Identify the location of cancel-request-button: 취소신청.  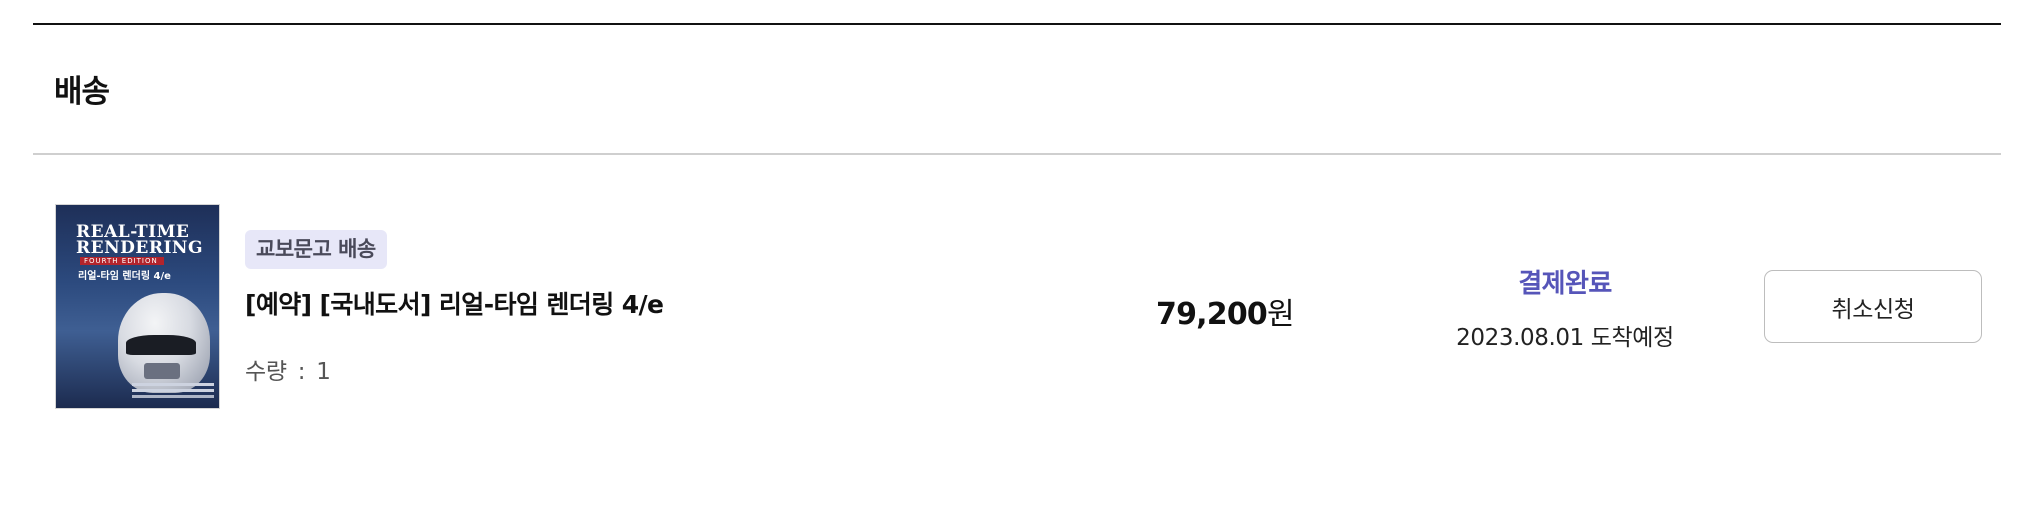
(1873, 306).